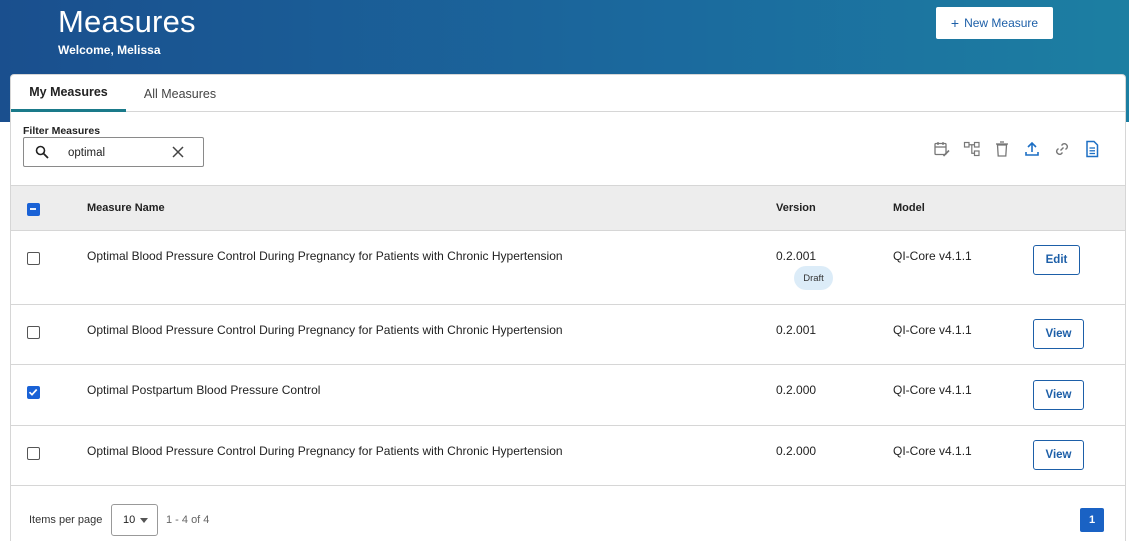 The height and width of the screenshot is (541, 1129). What do you see at coordinates (1056, 260) in the screenshot?
I see `edit-button: Edit` at bounding box center [1056, 260].